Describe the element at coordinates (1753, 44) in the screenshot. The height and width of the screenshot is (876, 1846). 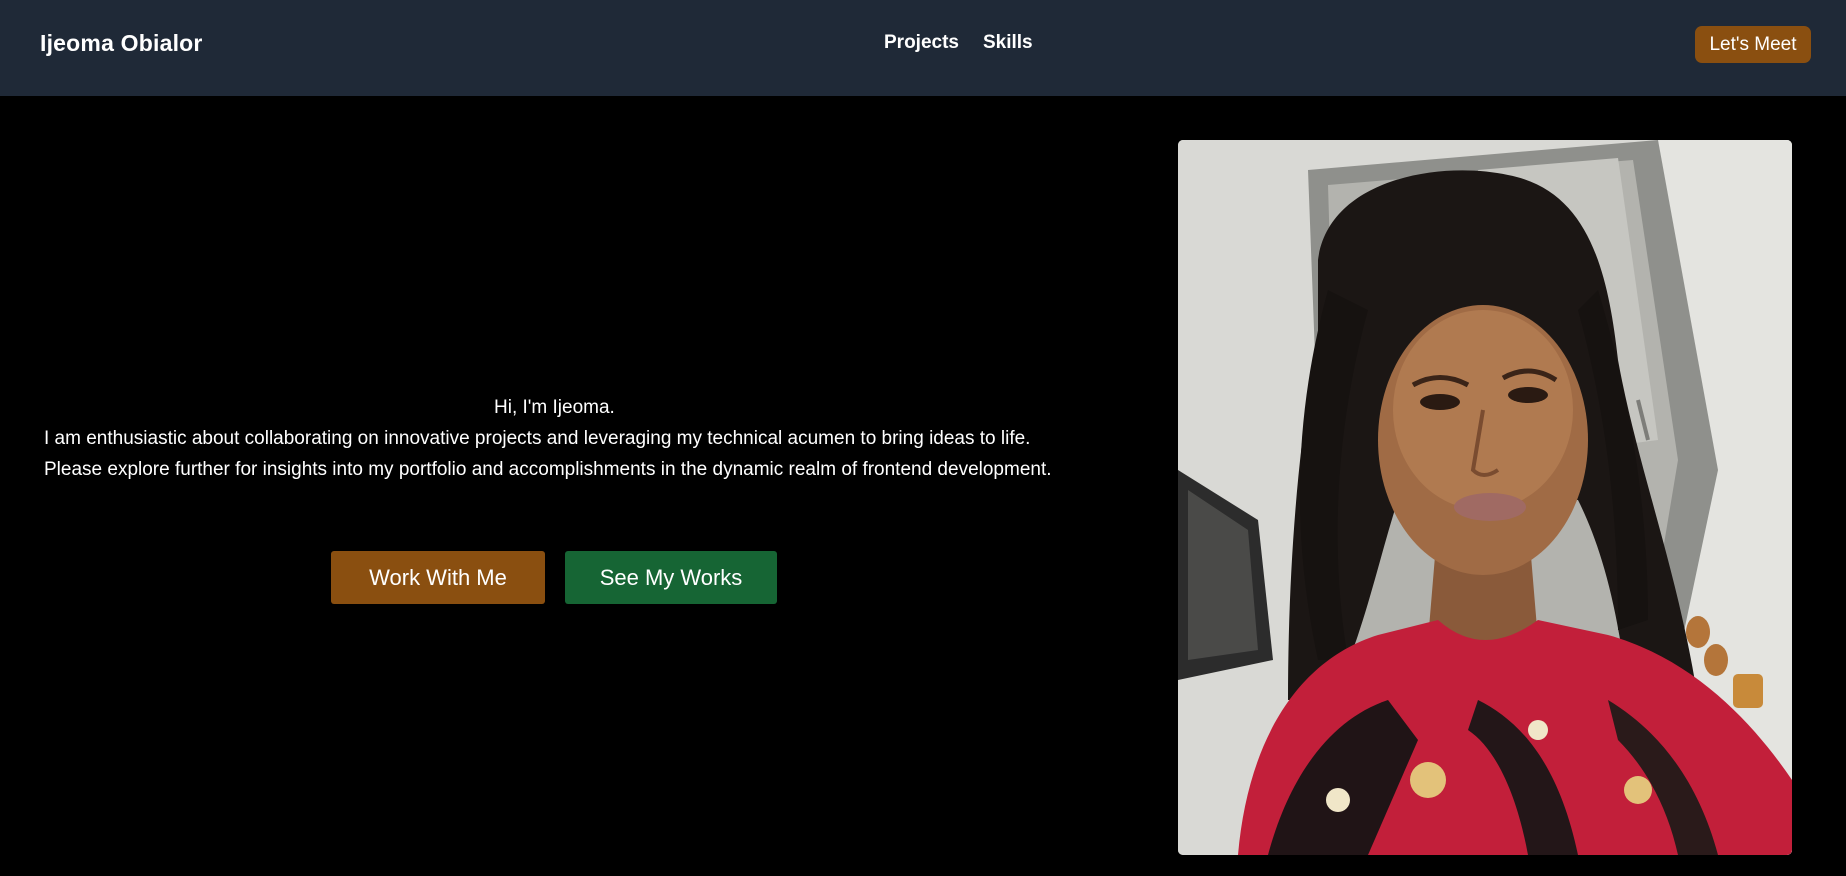
I see `lets-meet-button: Let's Meet` at that location.